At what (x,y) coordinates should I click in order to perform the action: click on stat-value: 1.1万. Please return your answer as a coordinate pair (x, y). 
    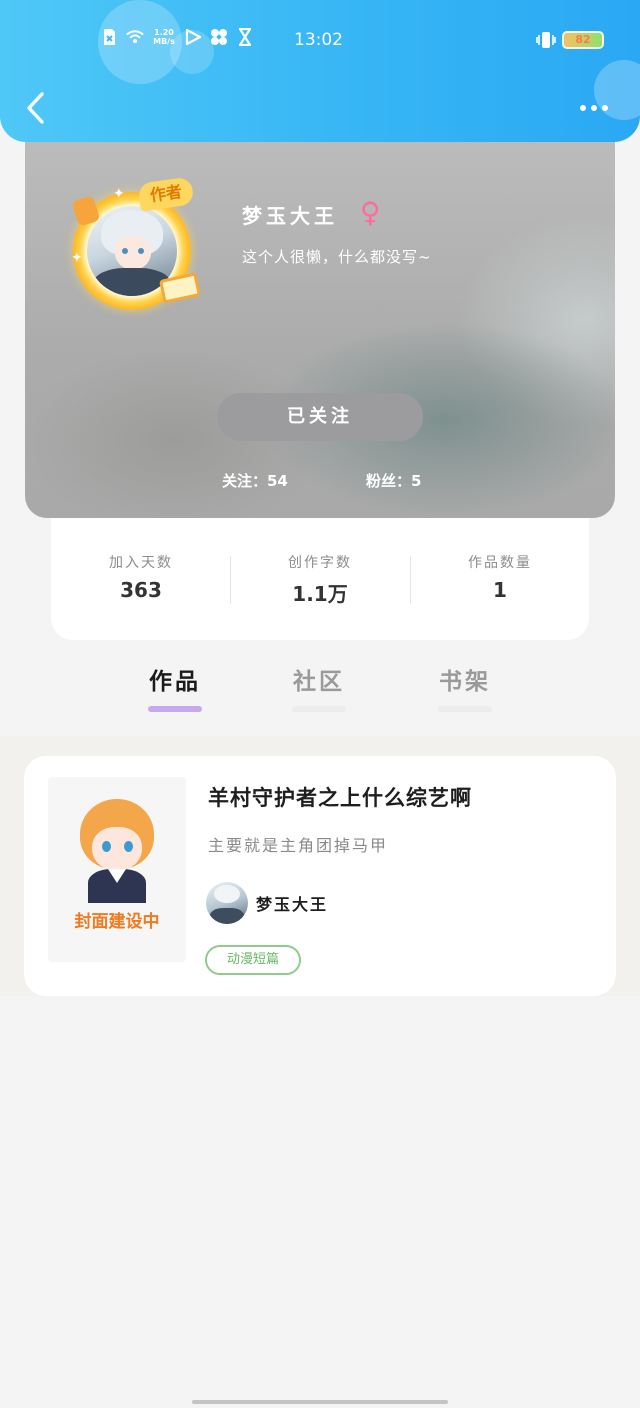
    Looking at the image, I should click on (320, 594).